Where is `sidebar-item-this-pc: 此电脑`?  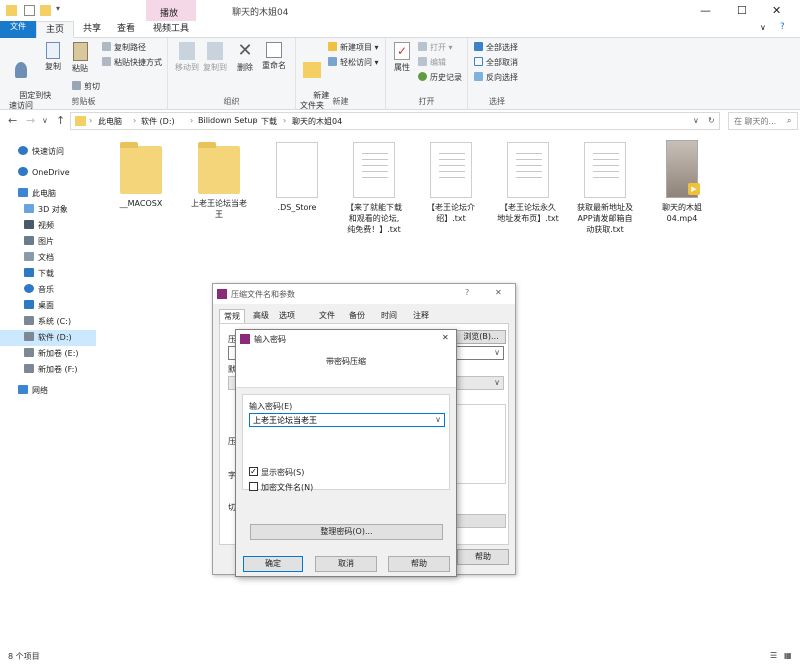 sidebar-item-this-pc: 此电脑 is located at coordinates (48, 194).